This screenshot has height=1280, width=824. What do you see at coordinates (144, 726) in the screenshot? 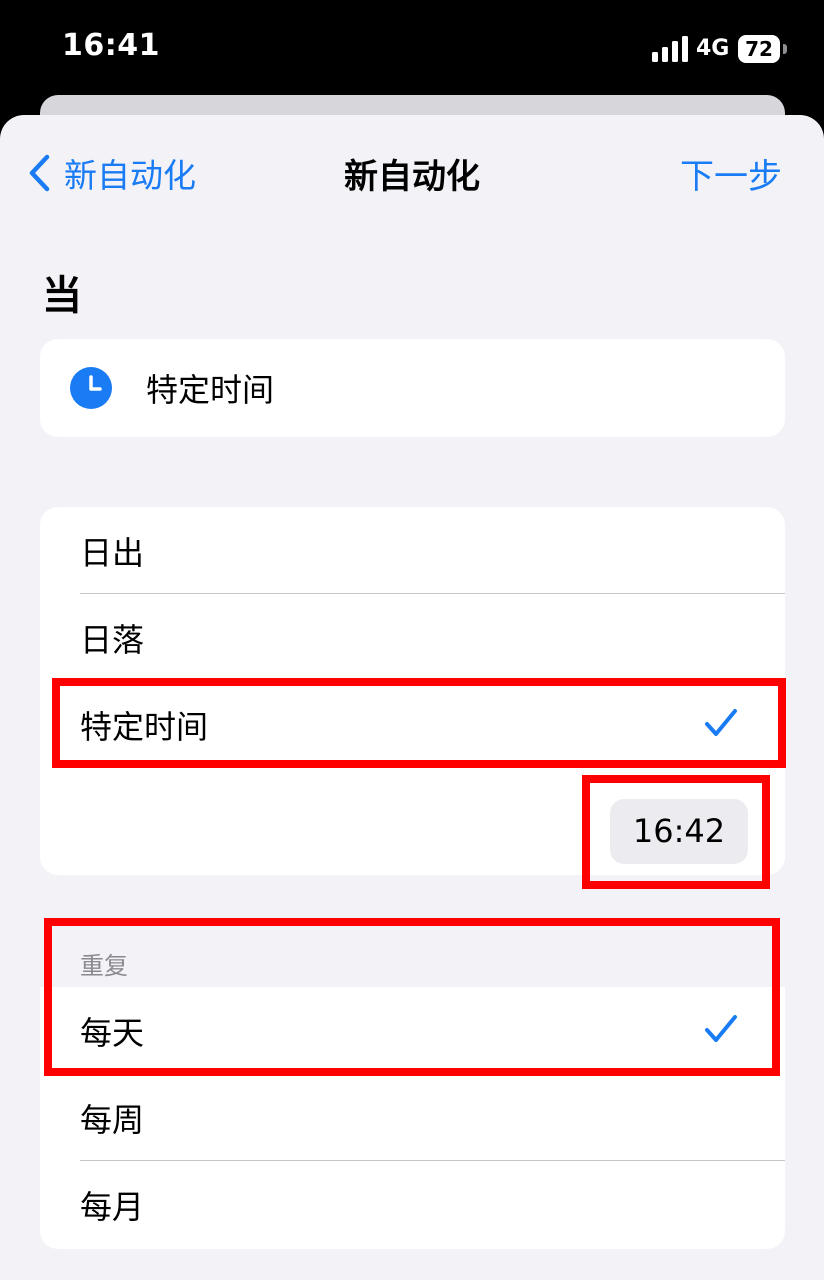
I see `option-label: 特定时间` at bounding box center [144, 726].